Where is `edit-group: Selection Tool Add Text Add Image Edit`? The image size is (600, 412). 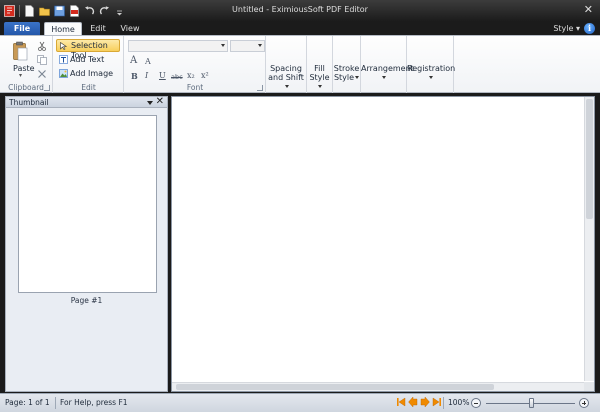
edit-group: Selection Tool Add Text Add Image Edit is located at coordinates (89, 64).